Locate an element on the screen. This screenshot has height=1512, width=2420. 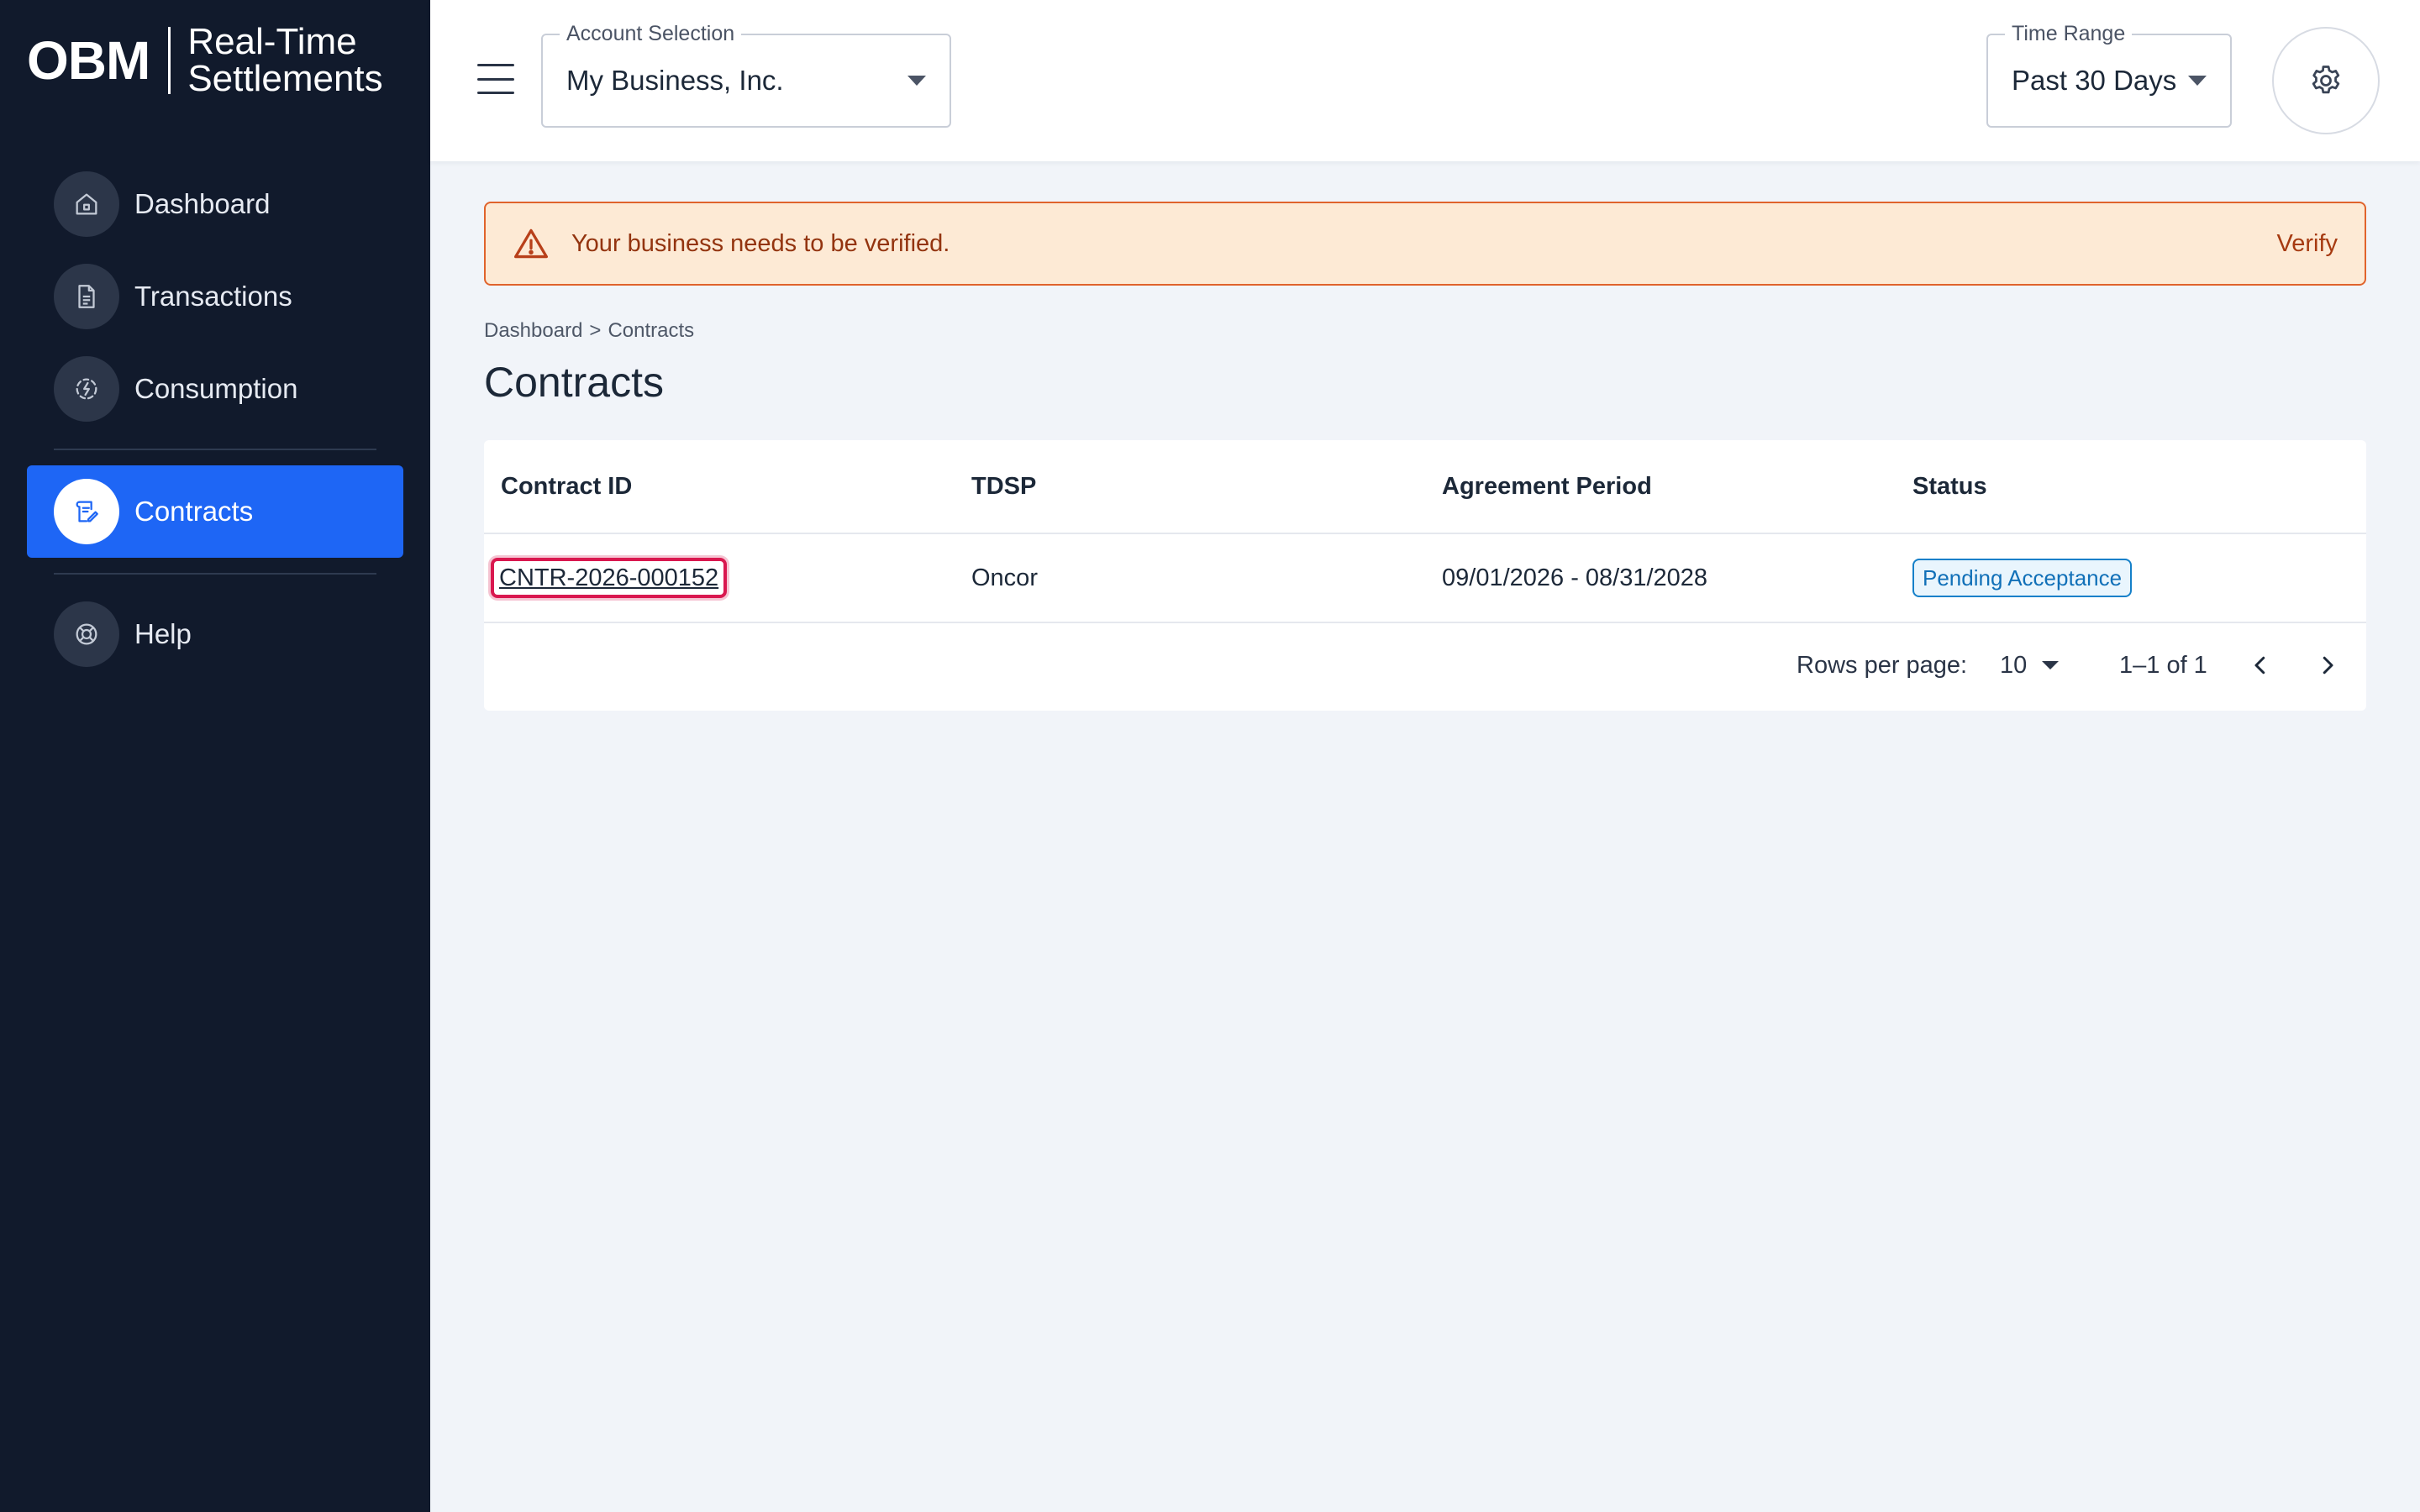
sidebar-item-label: Transactions is located at coordinates (213, 296).